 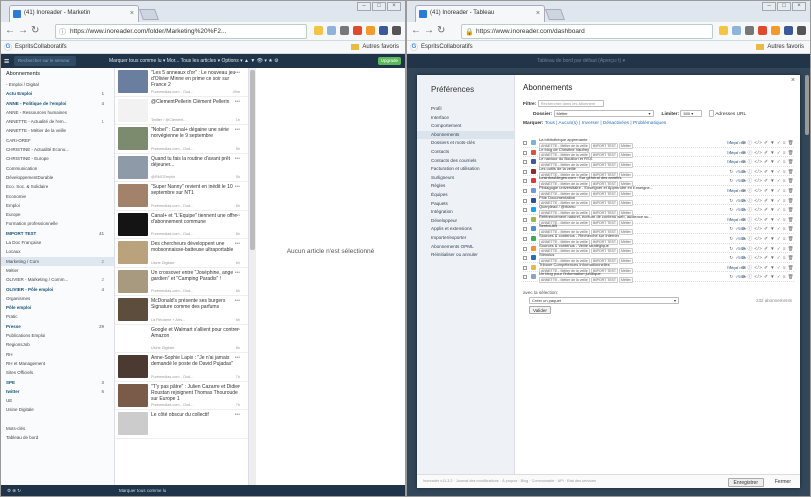 What do you see at coordinates (57, 419) in the screenshot?
I see `sidebar-item` at bounding box center [57, 419].